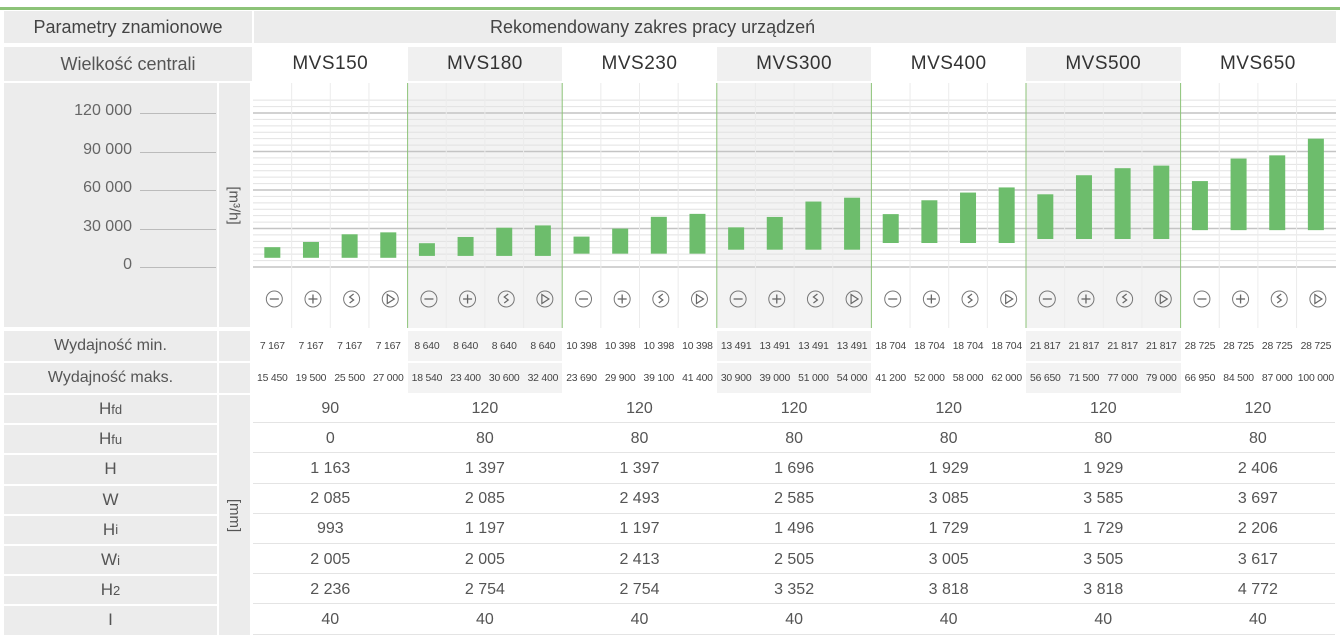 This screenshot has width=1340, height=643. I want to click on flow-value: 32 400, so click(543, 378).